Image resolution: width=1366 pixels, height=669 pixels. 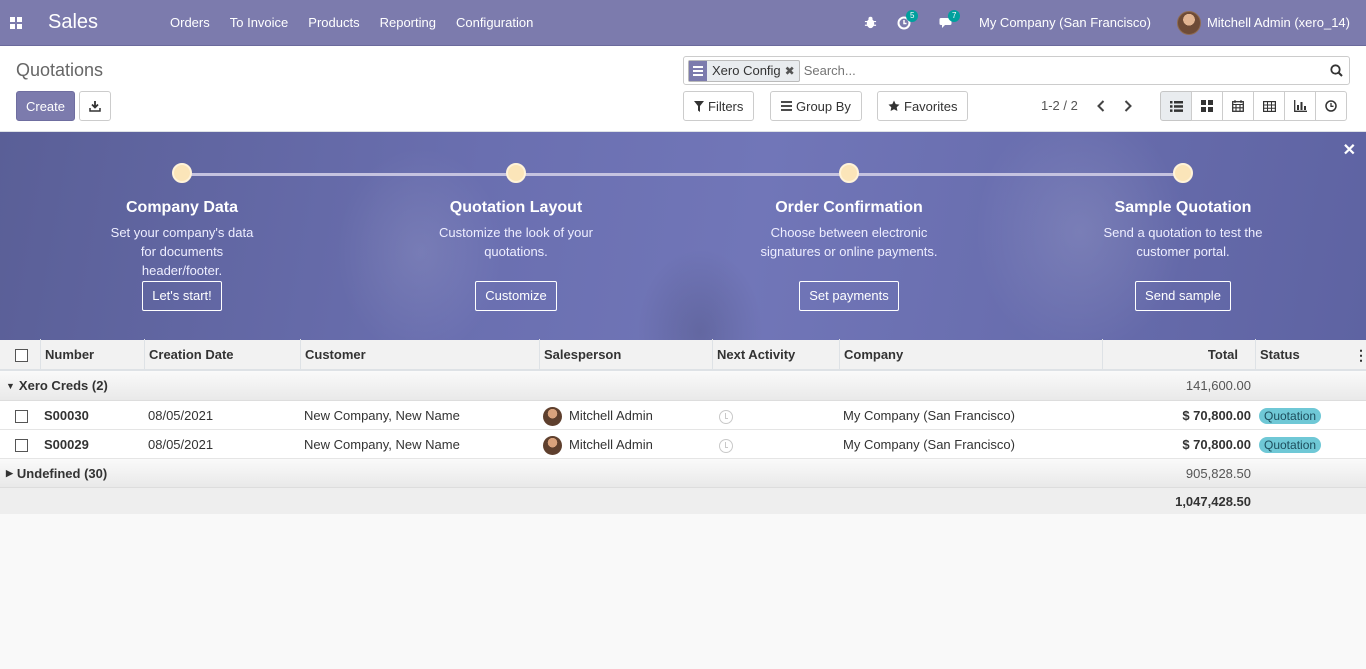 I want to click on column-status: Status, so click(x=1305, y=354).